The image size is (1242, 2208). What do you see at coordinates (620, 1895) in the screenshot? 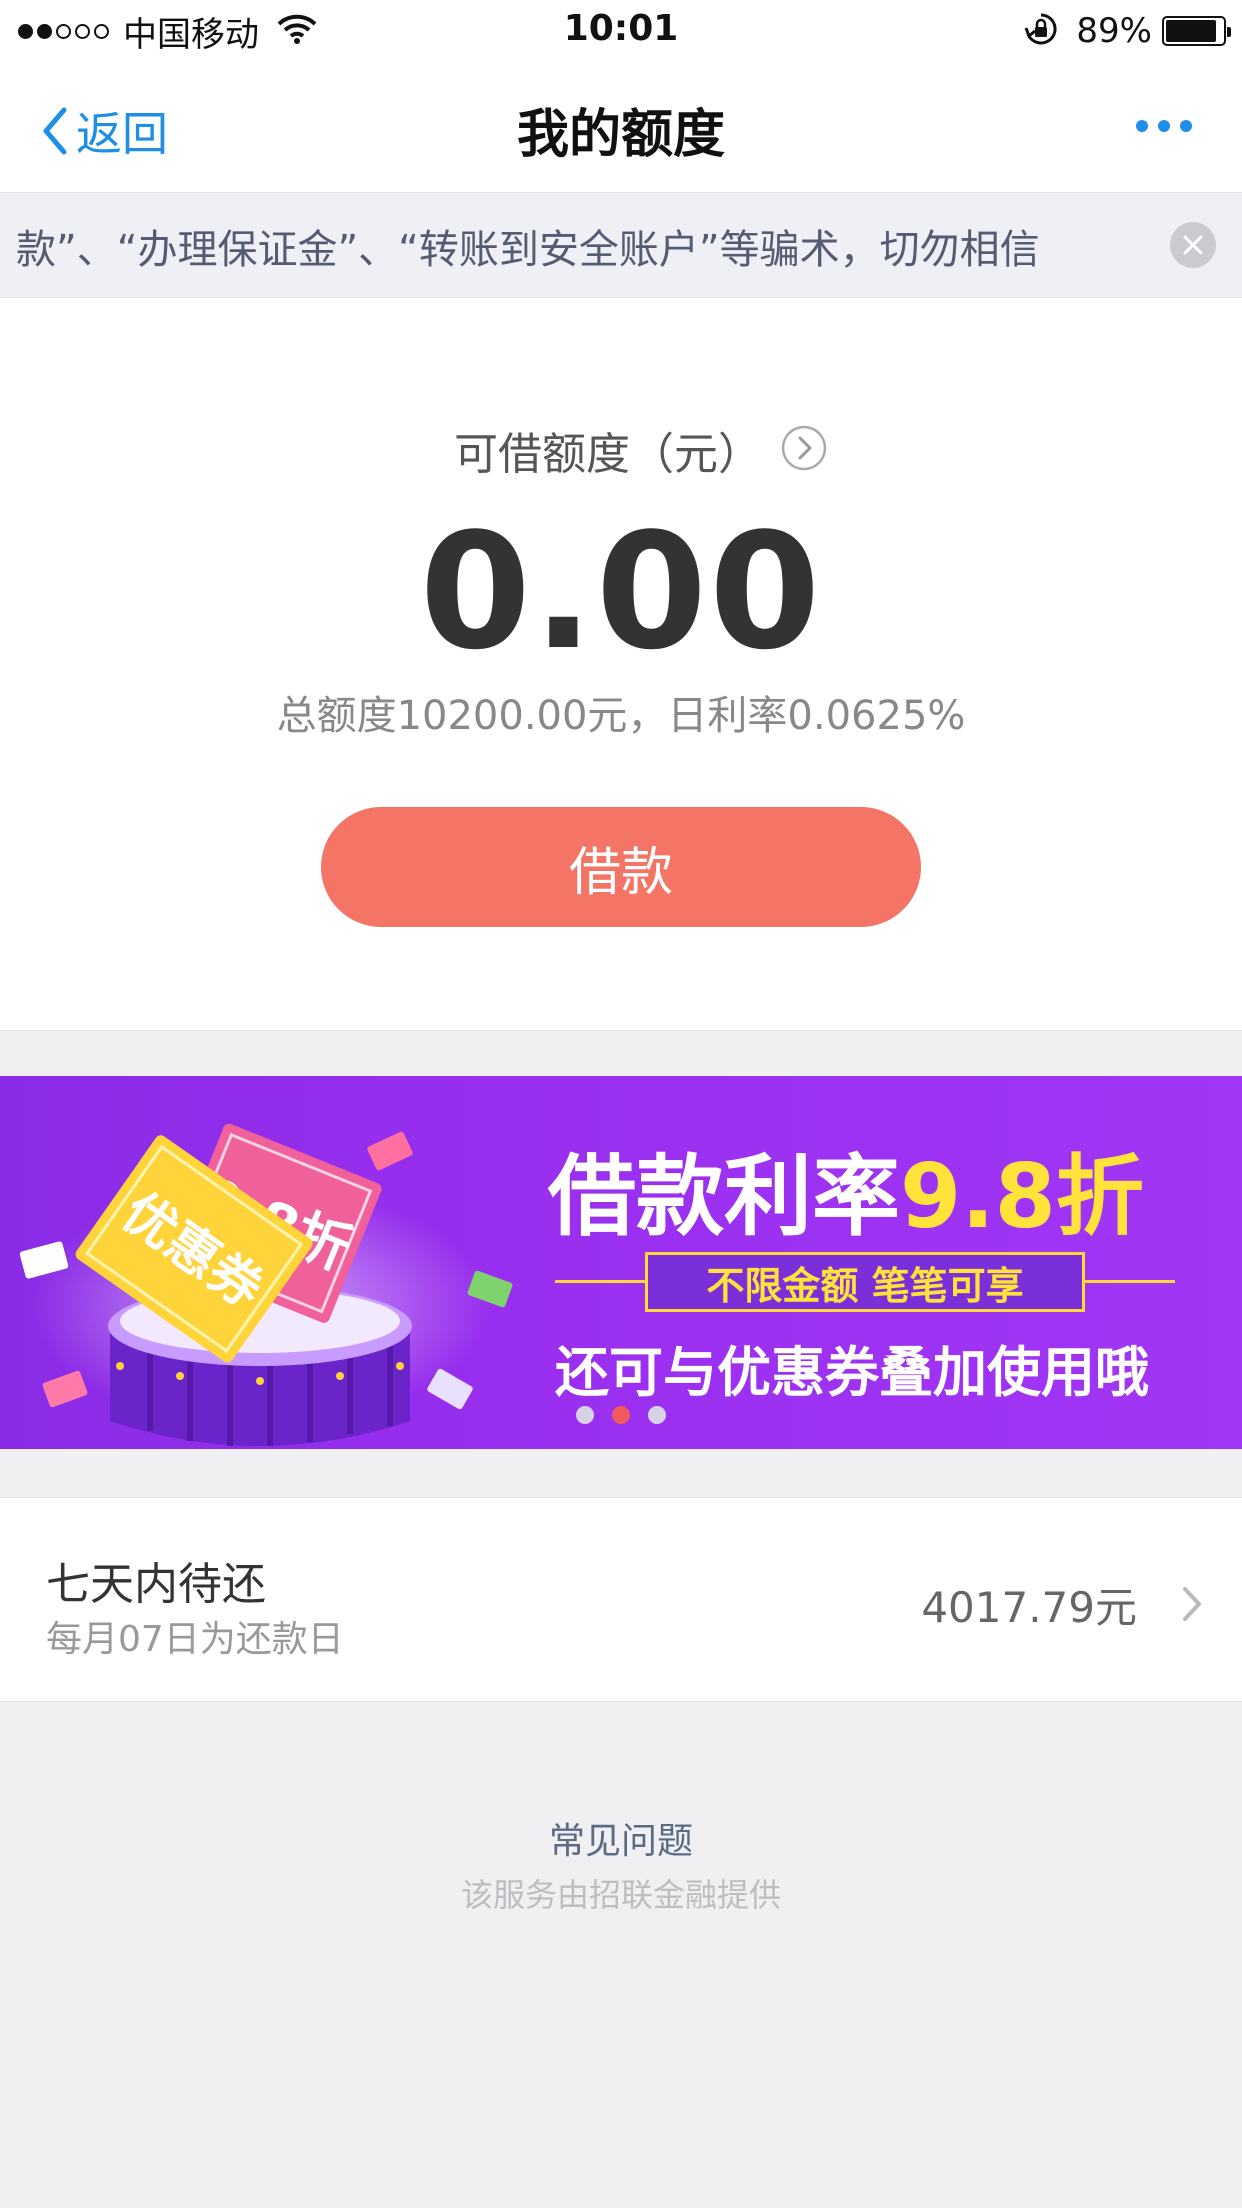
I see `provider-note: 该服务由招联金融提供` at bounding box center [620, 1895].